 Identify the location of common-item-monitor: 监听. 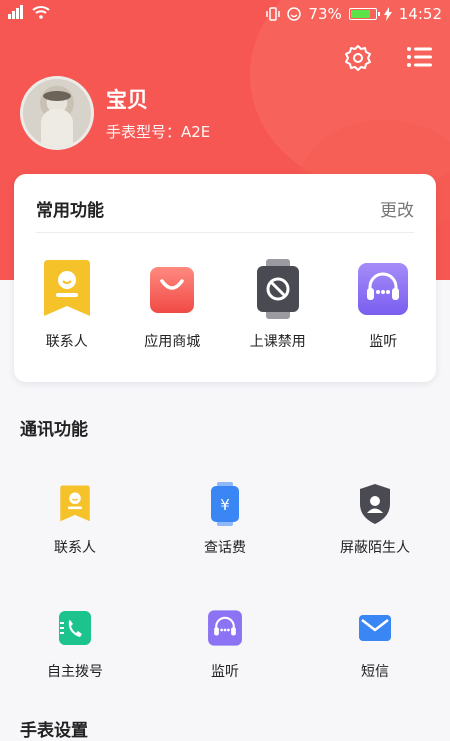
(384, 305).